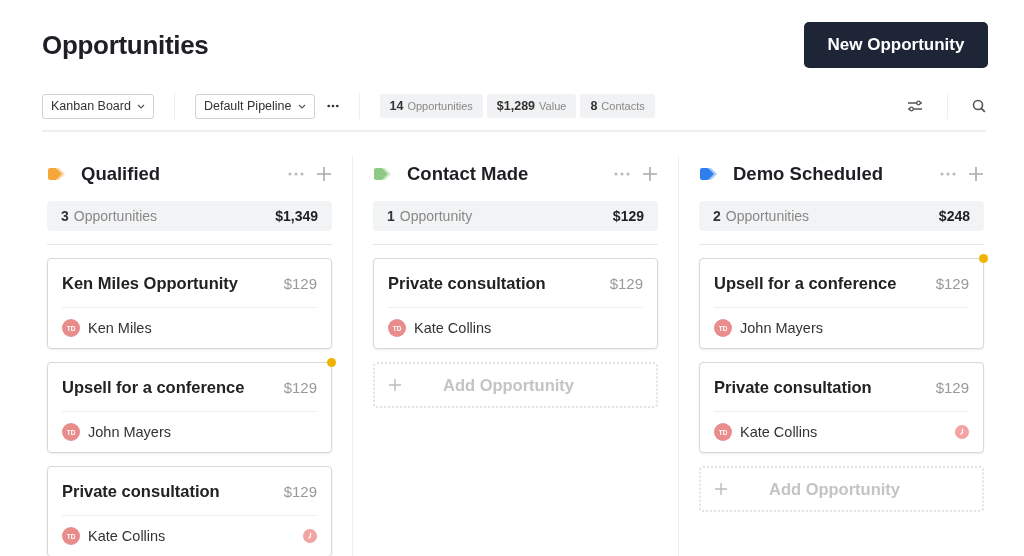 Image resolution: width=1024 pixels, height=556 pixels. Describe the element at coordinates (396, 106) in the screenshot. I see `stat-value: 14` at that location.